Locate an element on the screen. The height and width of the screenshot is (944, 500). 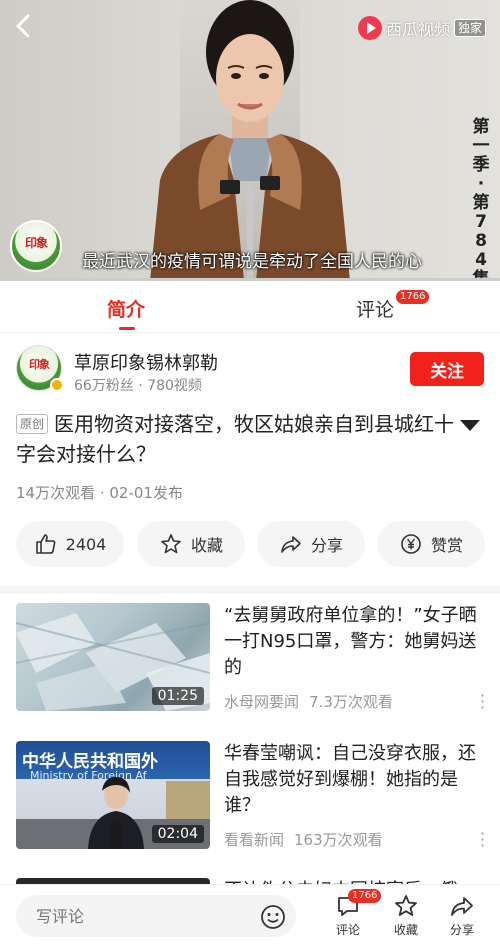
exclusive-tag: 独家 is located at coordinates (469, 28).